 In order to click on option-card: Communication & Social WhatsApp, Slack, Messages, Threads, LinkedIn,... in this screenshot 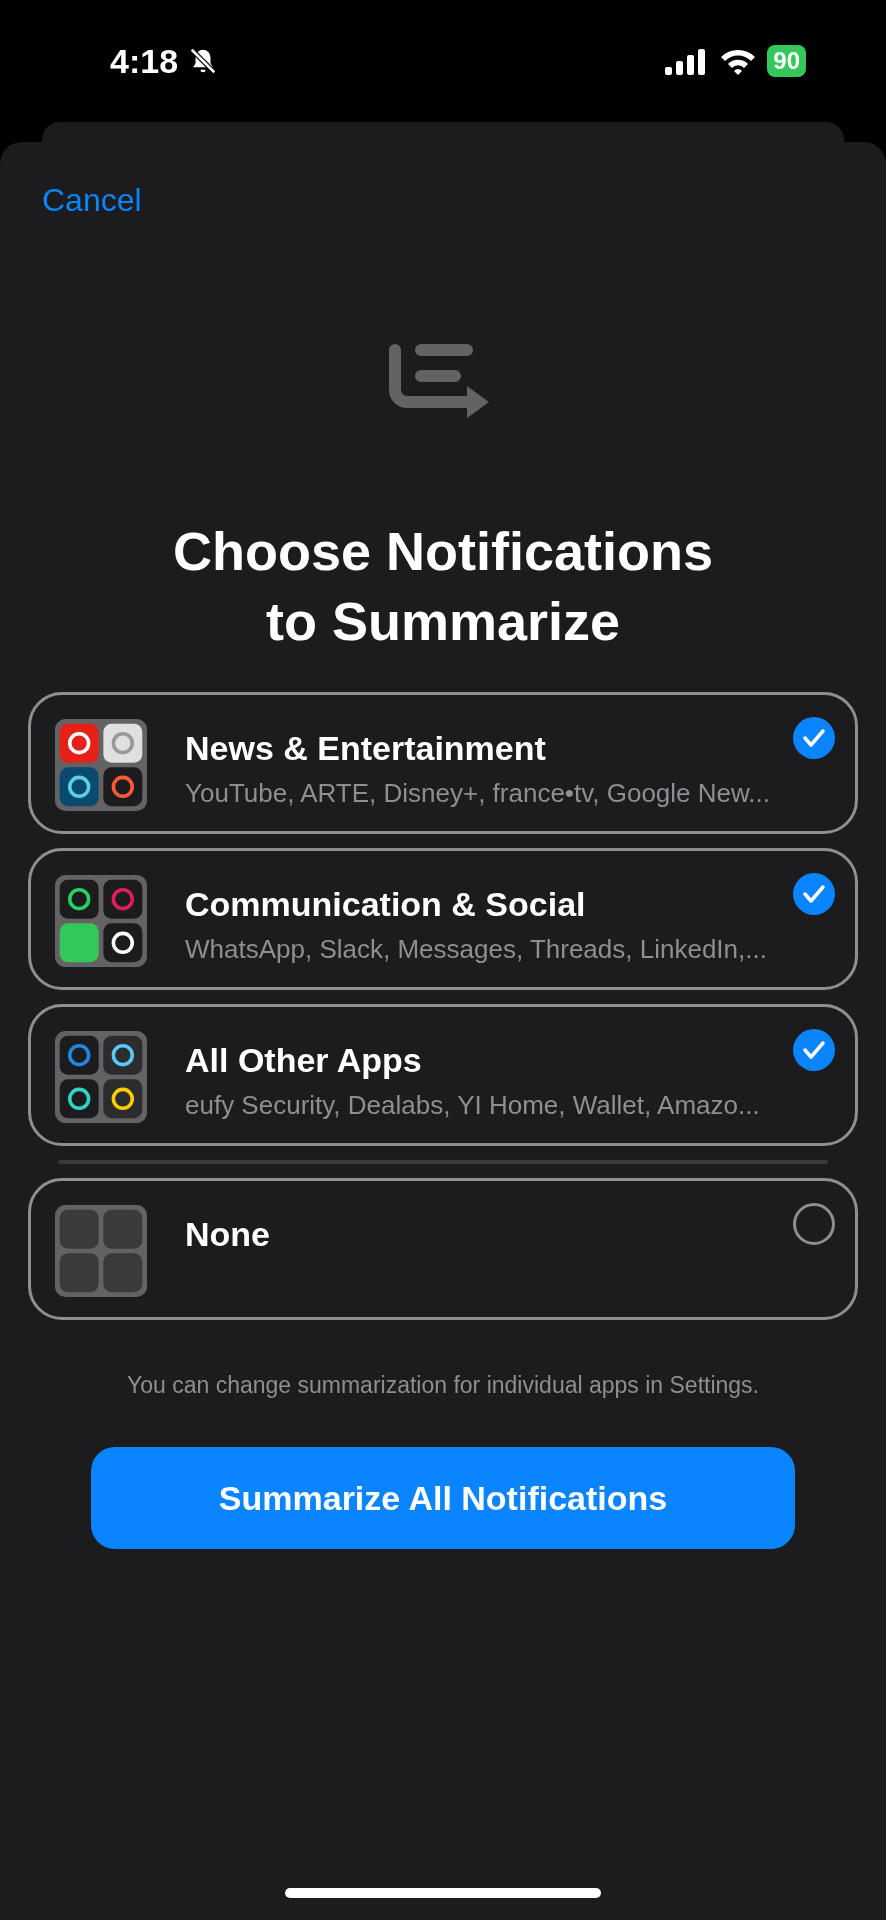, I will do `click(443, 919)`.